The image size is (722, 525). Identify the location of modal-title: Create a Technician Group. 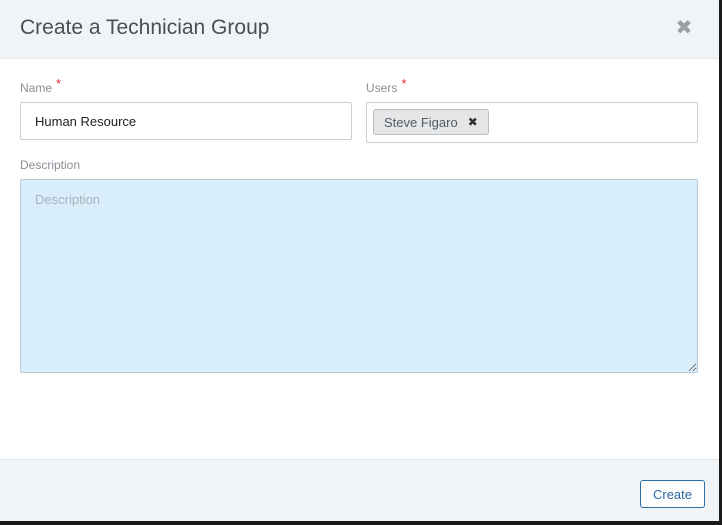
(145, 27).